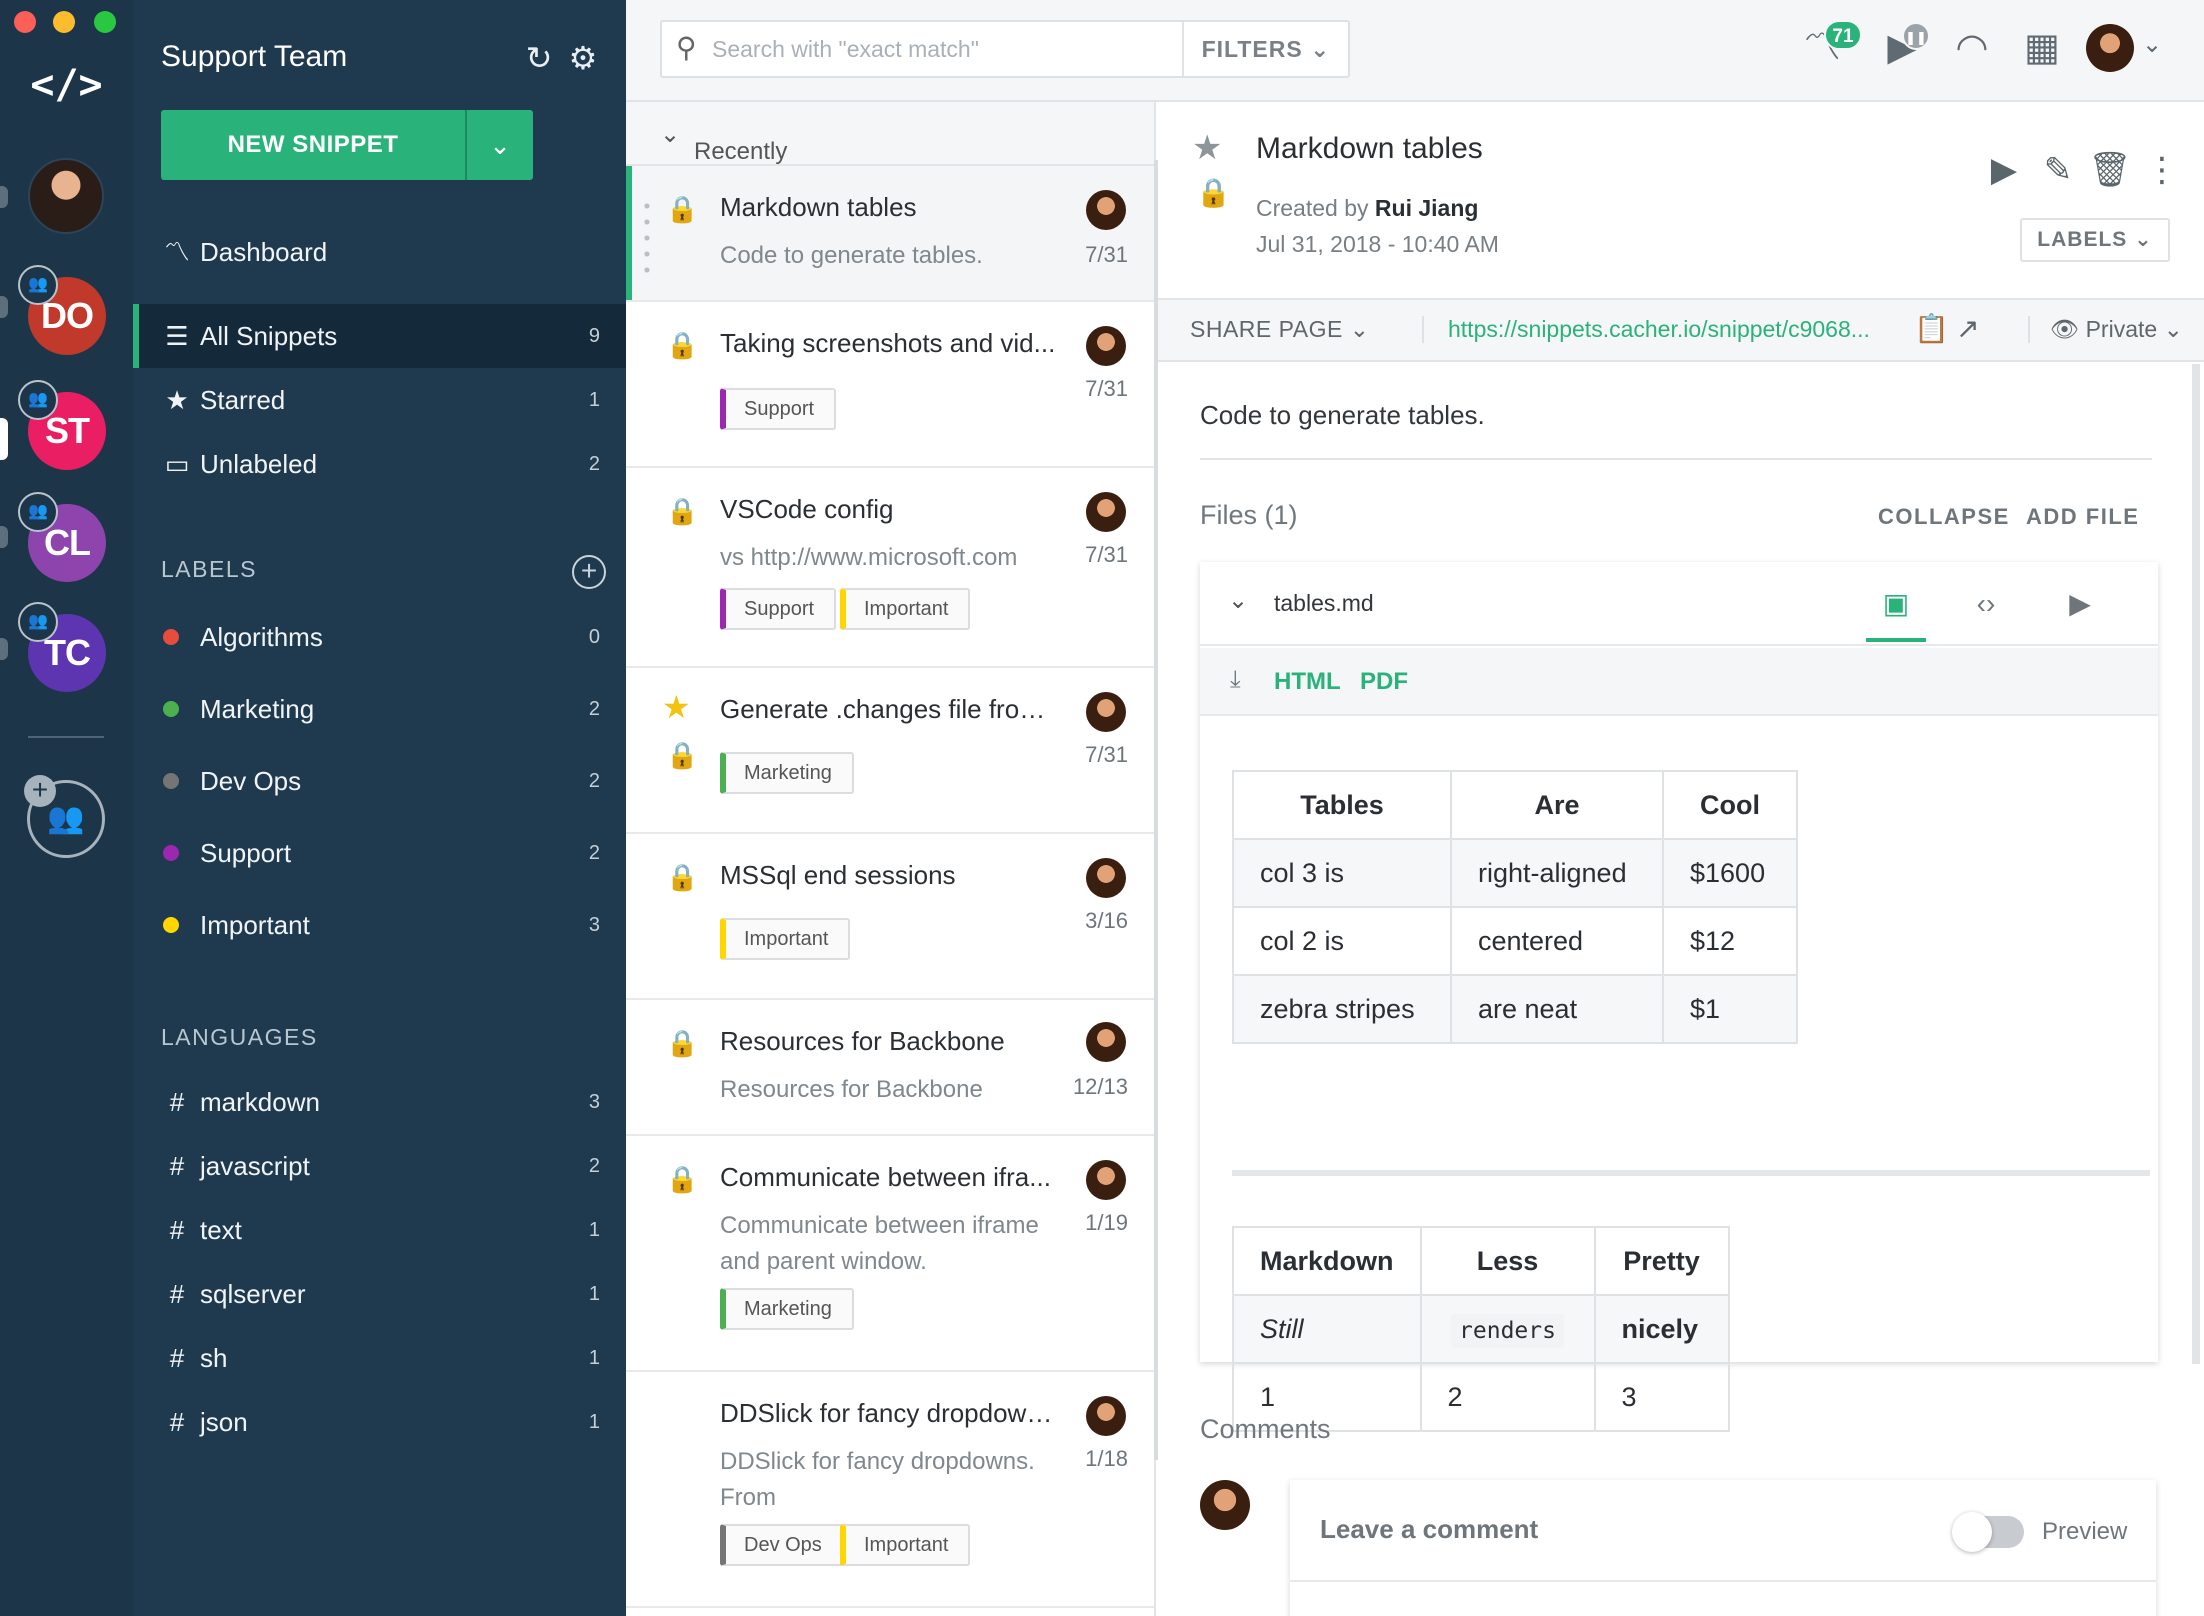 The image size is (2204, 1616). What do you see at coordinates (2095, 240) in the screenshot?
I see `labels-button: LABELS ⌄` at bounding box center [2095, 240].